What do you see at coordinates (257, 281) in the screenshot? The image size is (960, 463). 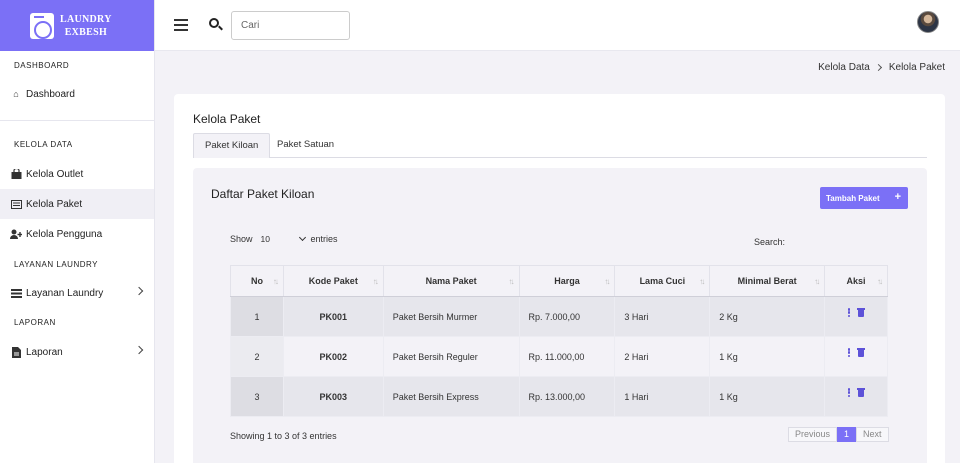 I see `column-header-no: No ↑↓` at bounding box center [257, 281].